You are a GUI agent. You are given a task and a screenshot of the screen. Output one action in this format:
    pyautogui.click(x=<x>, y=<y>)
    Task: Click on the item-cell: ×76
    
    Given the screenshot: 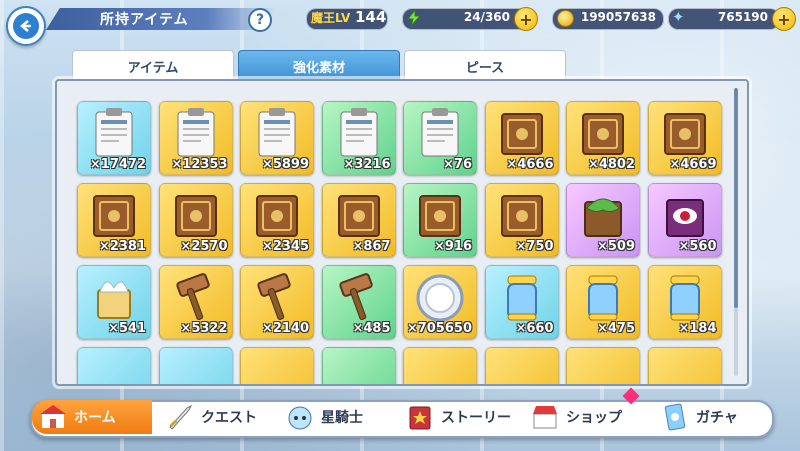 What is the action you would take?
    pyautogui.click(x=440, y=138)
    